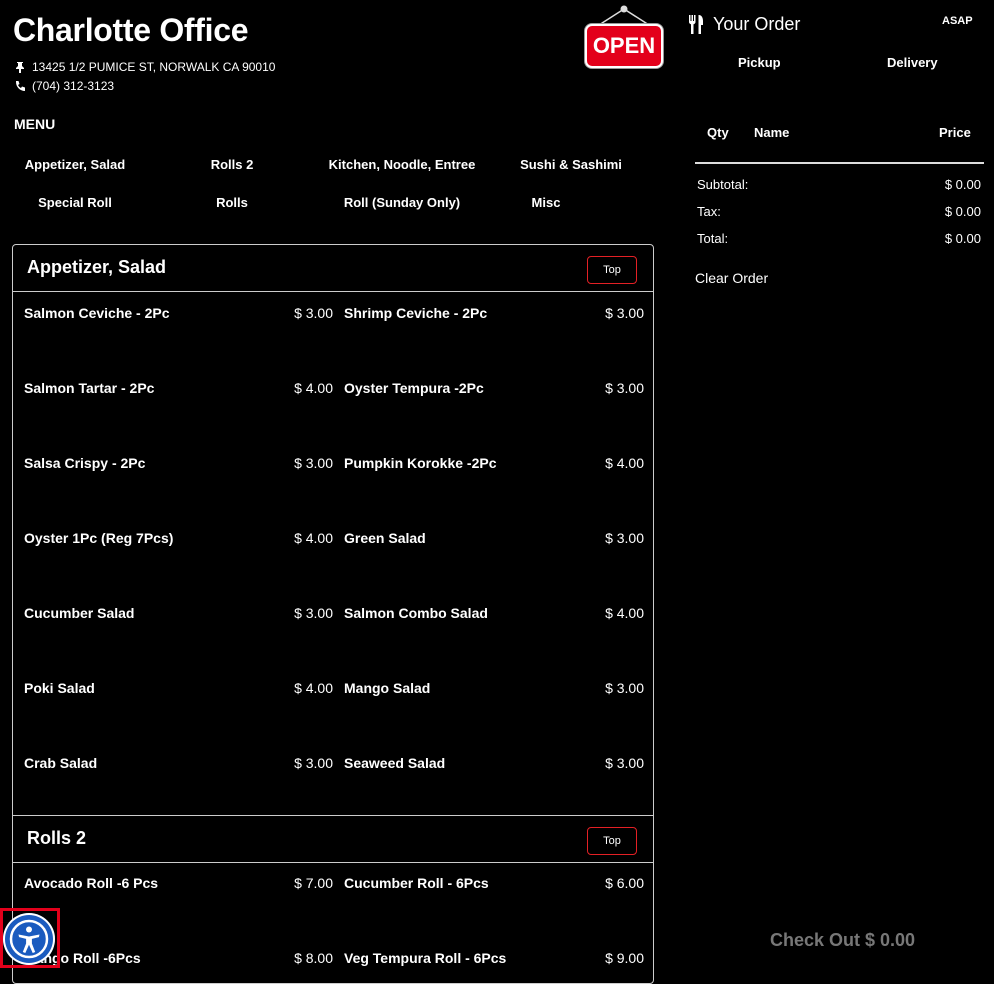 The image size is (994, 984). What do you see at coordinates (624, 958) in the screenshot?
I see `item-price: $ 9.00` at bounding box center [624, 958].